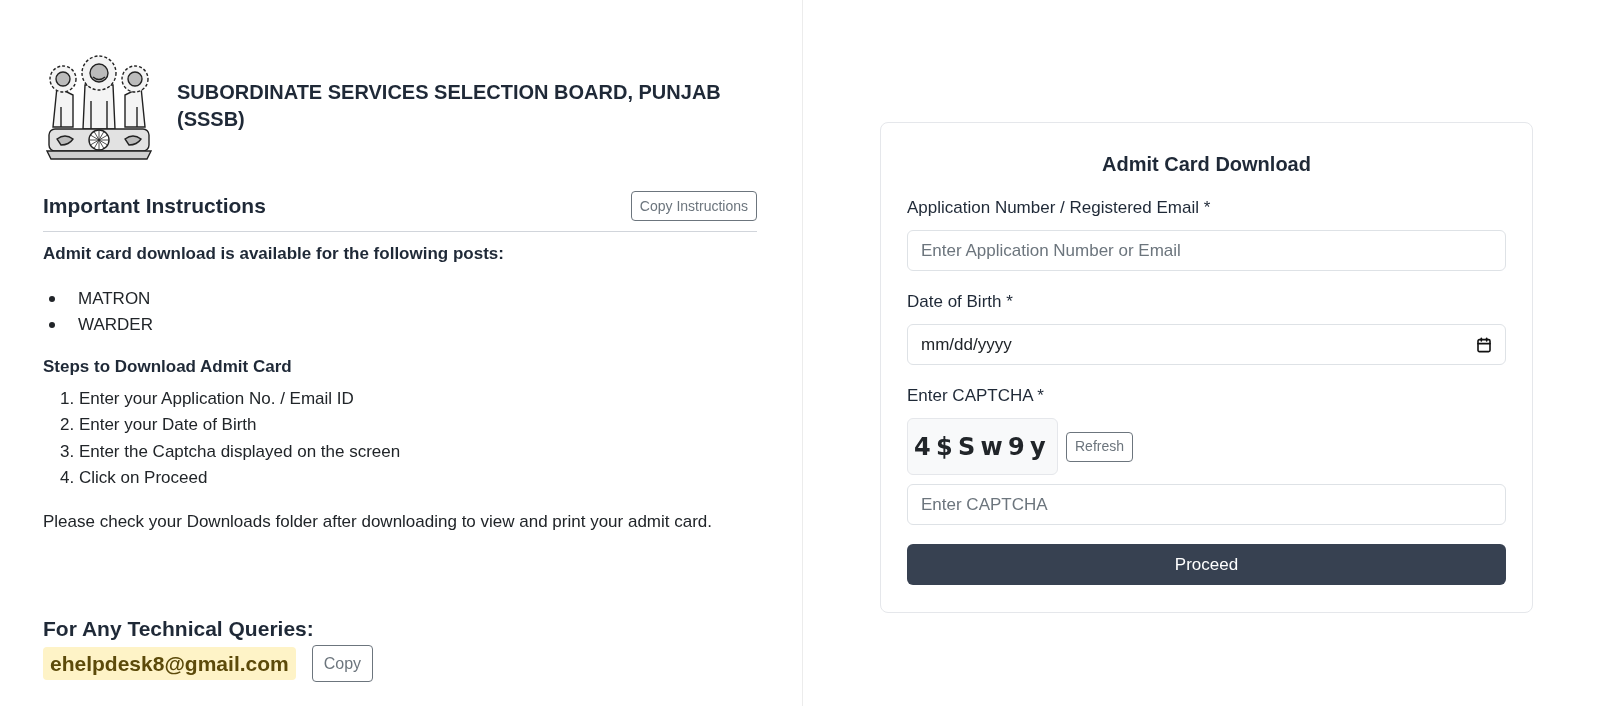  What do you see at coordinates (159, 425) in the screenshot?
I see `step-text: 2. Enter your Date of Birth` at bounding box center [159, 425].